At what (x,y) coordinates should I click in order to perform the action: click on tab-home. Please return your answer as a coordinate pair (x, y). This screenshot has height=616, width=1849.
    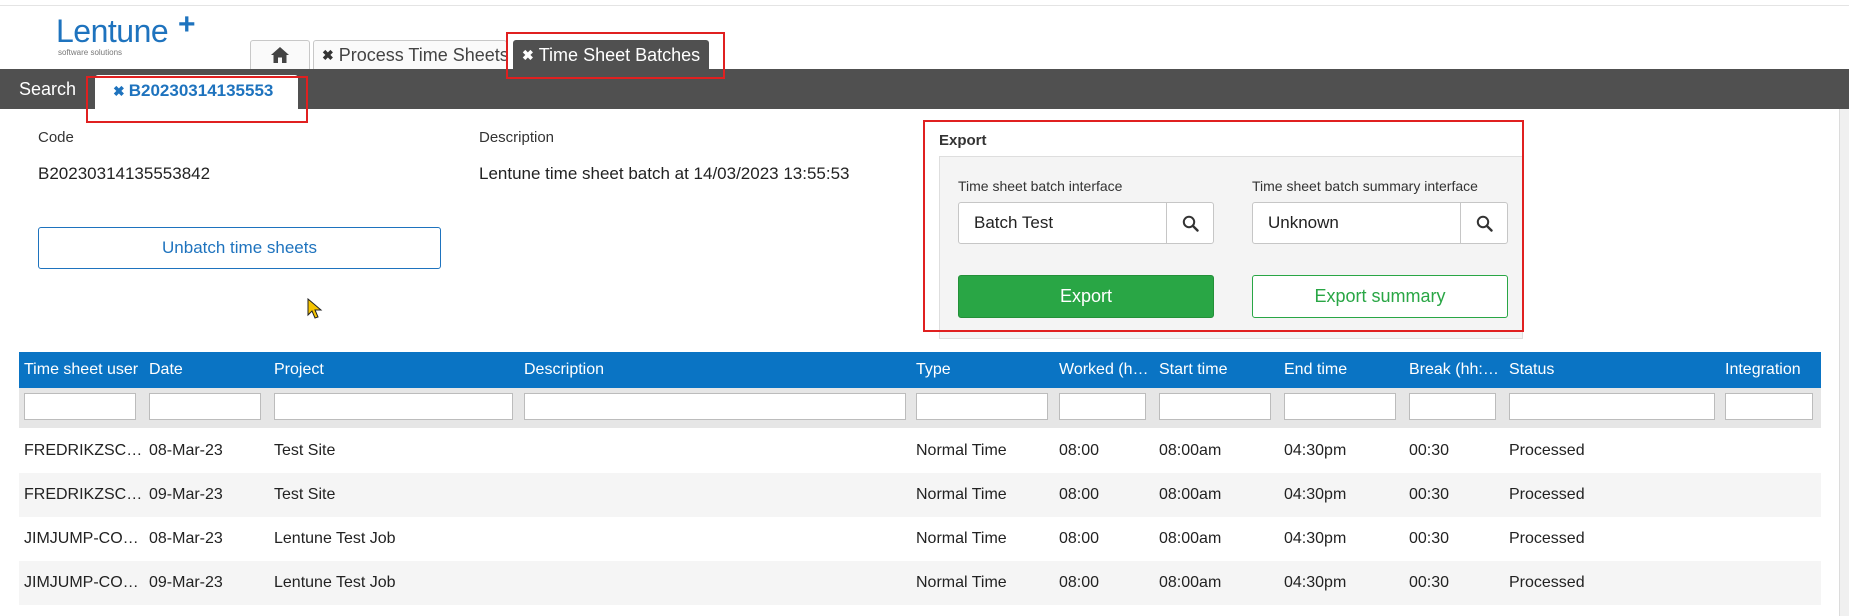
    Looking at the image, I should click on (280, 54).